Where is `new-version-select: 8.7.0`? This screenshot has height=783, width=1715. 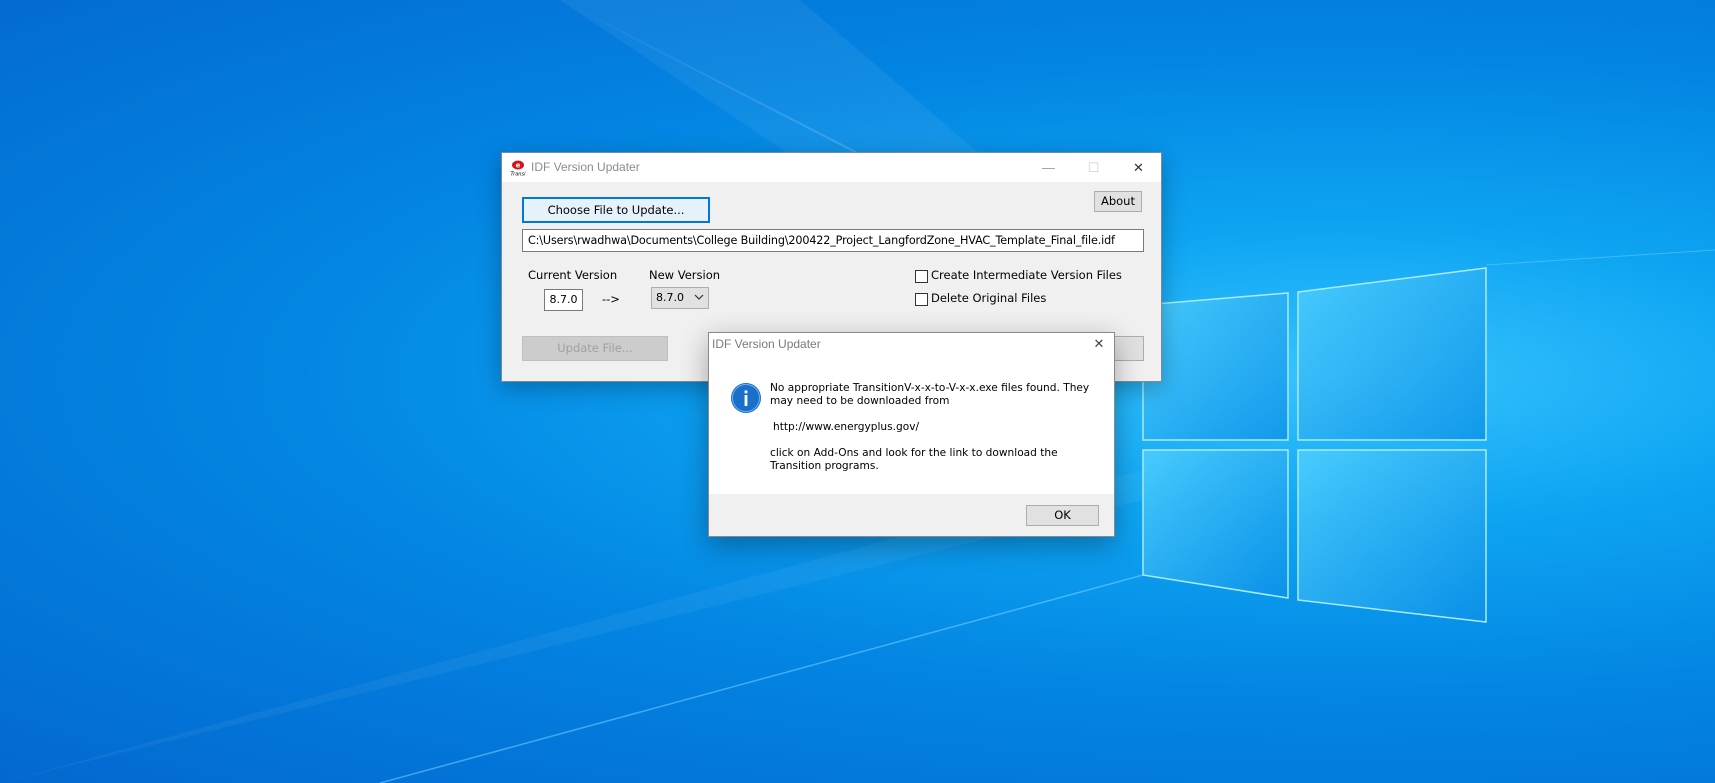 new-version-select: 8.7.0 is located at coordinates (680, 298).